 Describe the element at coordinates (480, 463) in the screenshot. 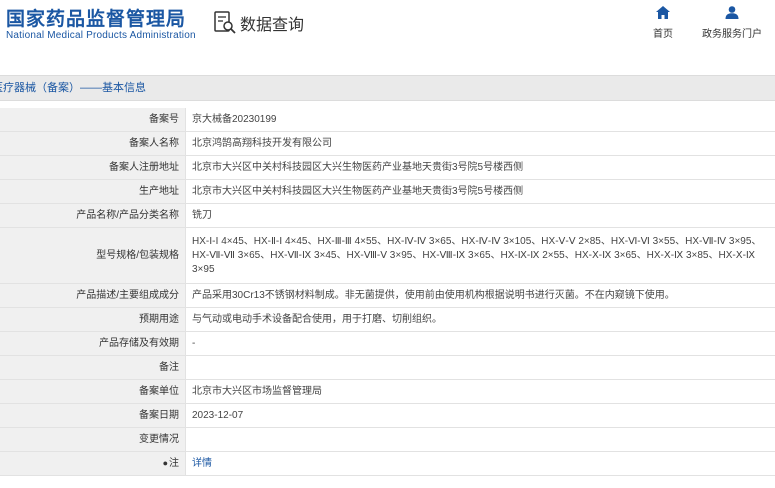

I see `row-value-note: 详情` at that location.